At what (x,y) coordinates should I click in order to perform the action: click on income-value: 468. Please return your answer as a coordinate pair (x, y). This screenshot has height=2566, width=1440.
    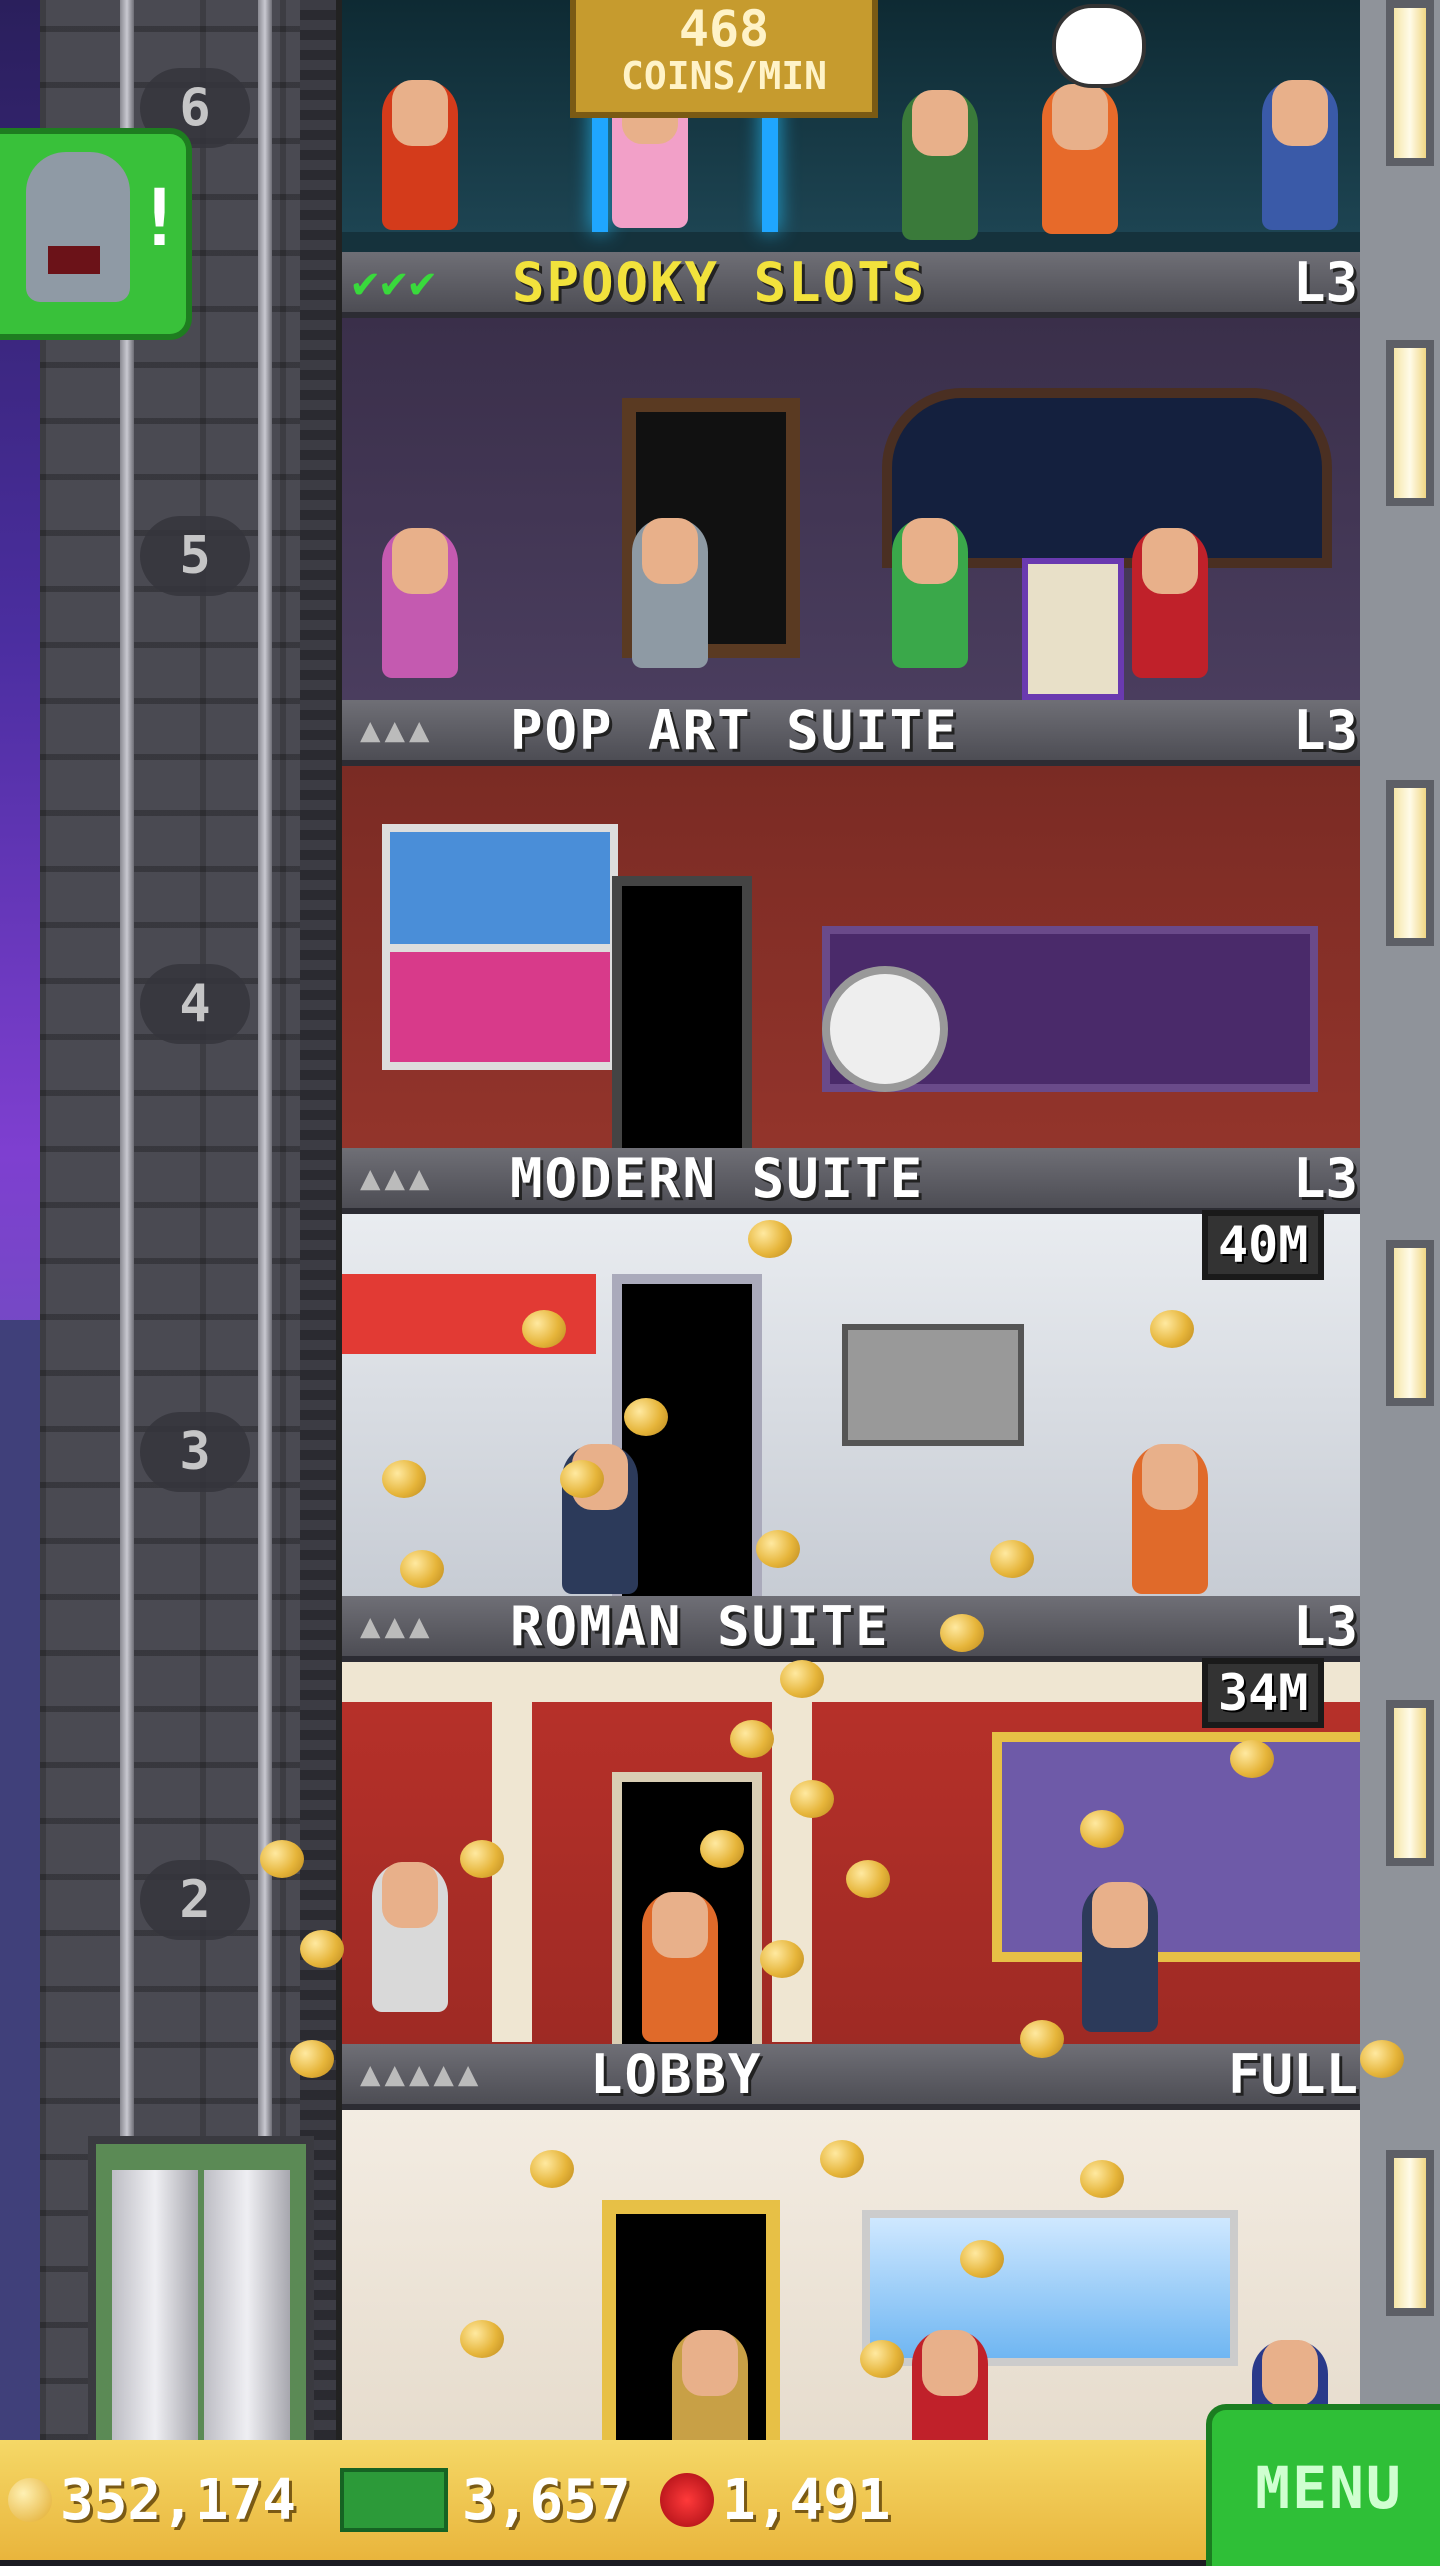
    Looking at the image, I should click on (724, 29).